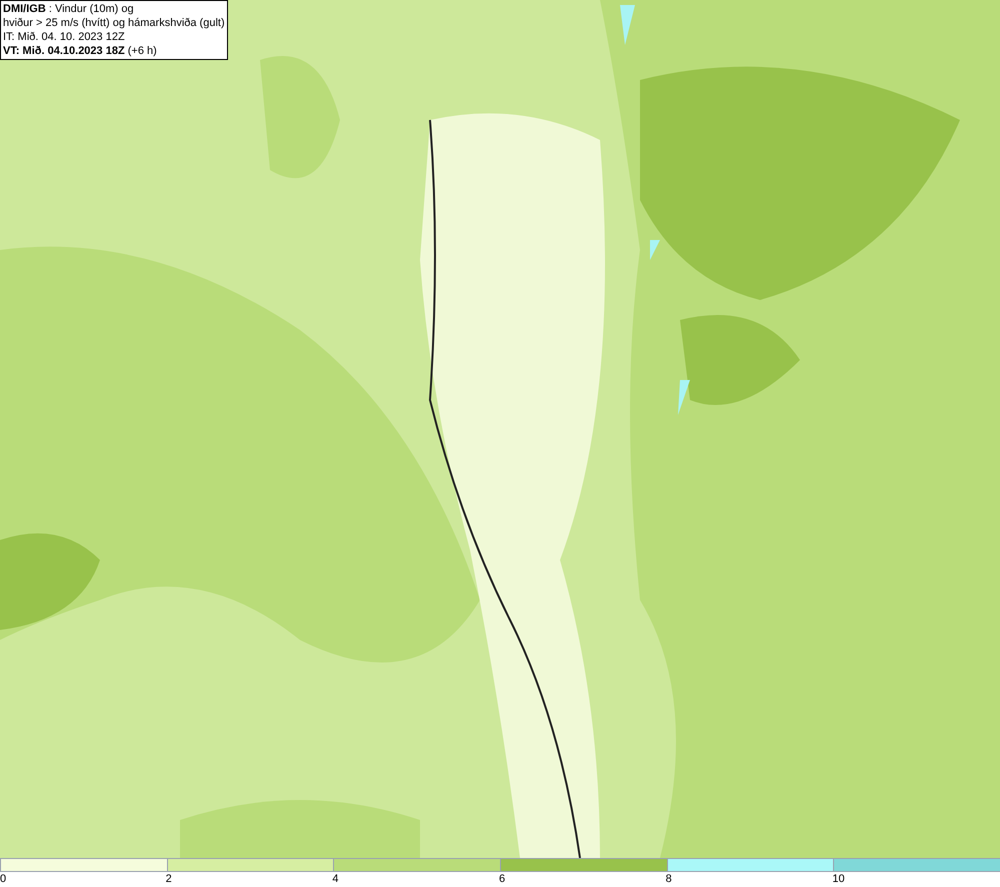 The image size is (1000, 887). What do you see at coordinates (838, 879) in the screenshot?
I see `legend-label: 10` at bounding box center [838, 879].